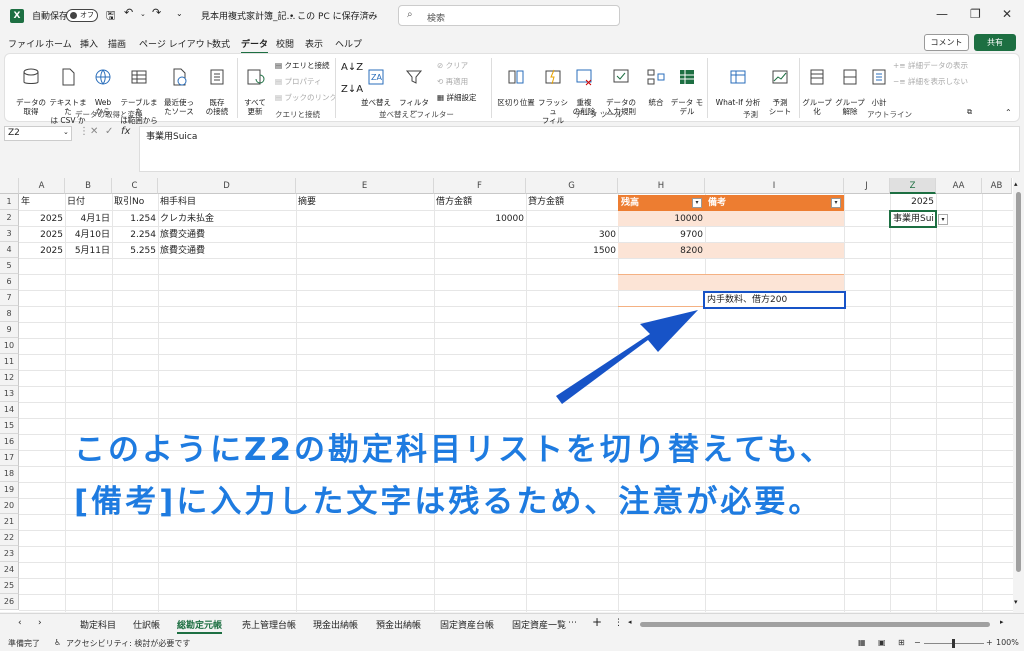 The width and height of the screenshot is (1024, 651). Describe the element at coordinates (661, 219) in the screenshot. I see `cell-h2: 10000` at that location.